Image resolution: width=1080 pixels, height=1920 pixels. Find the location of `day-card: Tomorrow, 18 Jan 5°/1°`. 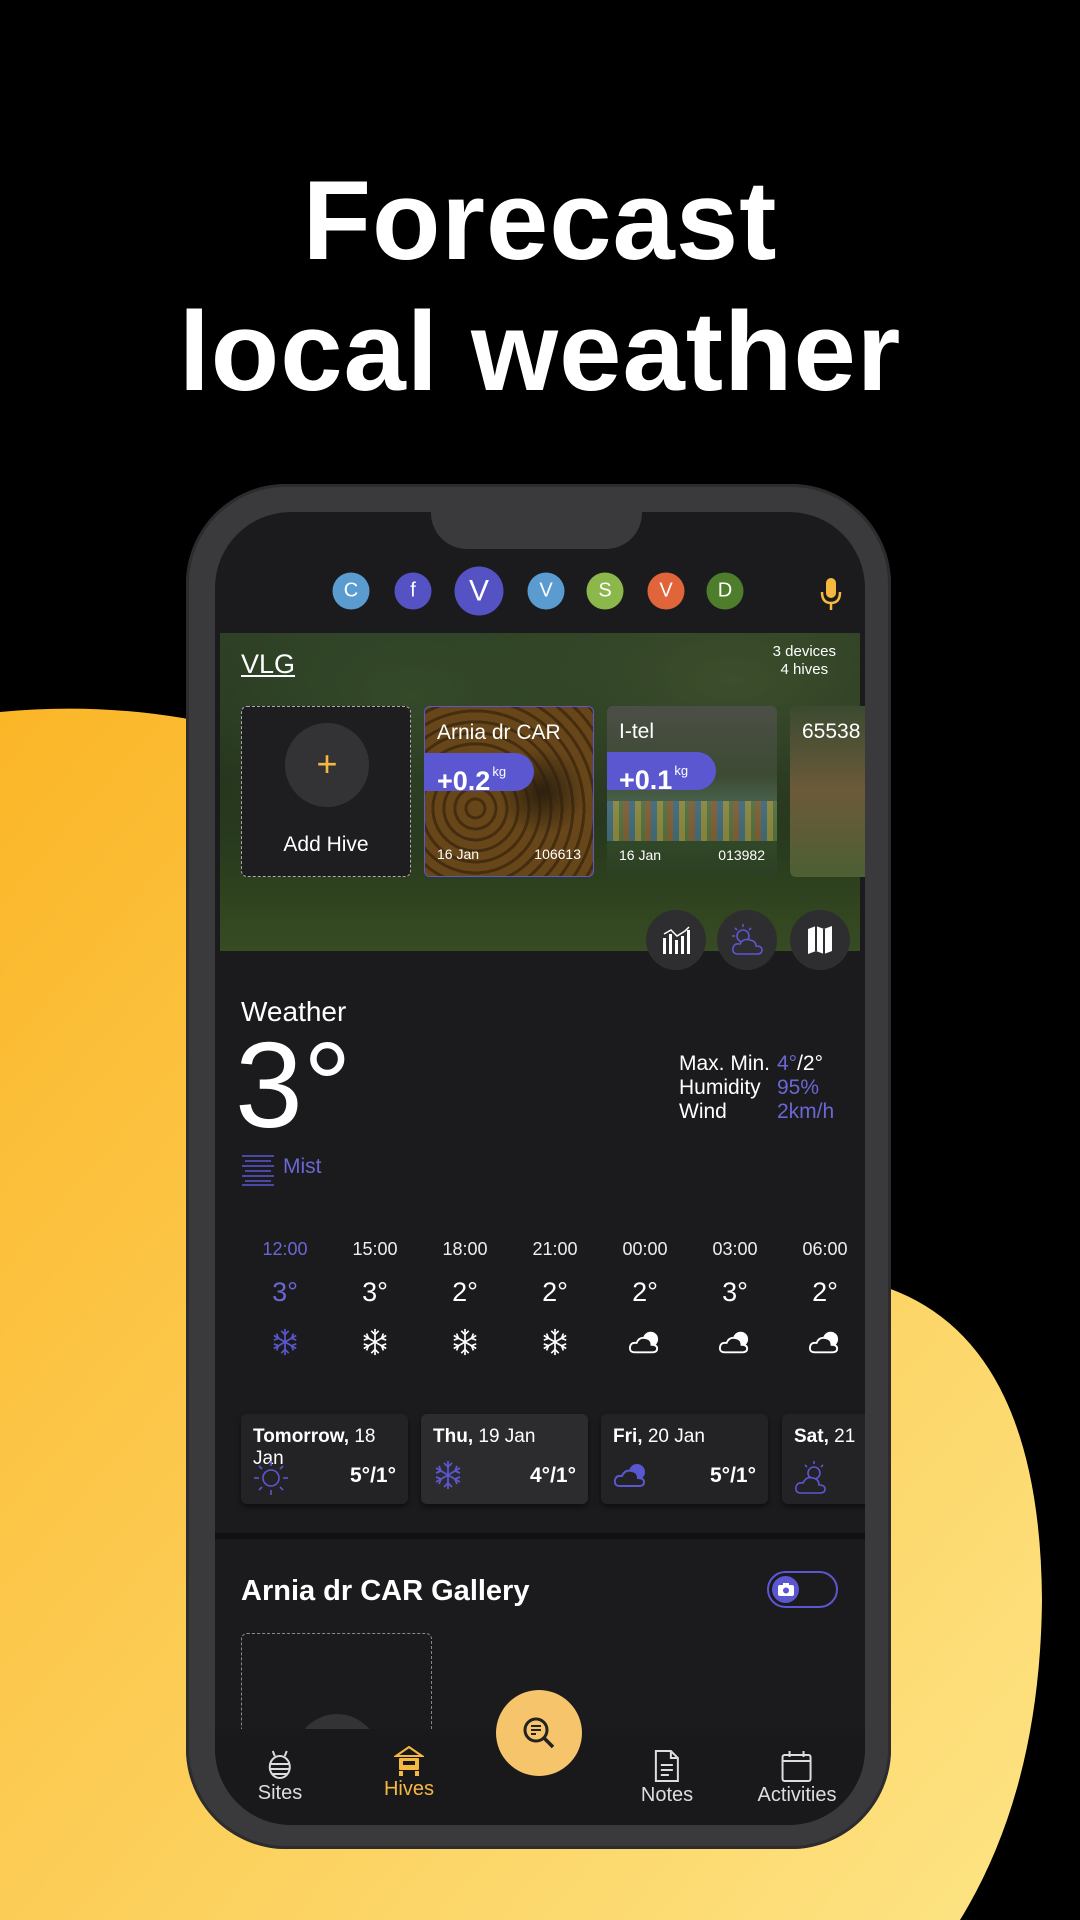

day-card: Tomorrow, 18 Jan 5°/1° is located at coordinates (324, 1459).